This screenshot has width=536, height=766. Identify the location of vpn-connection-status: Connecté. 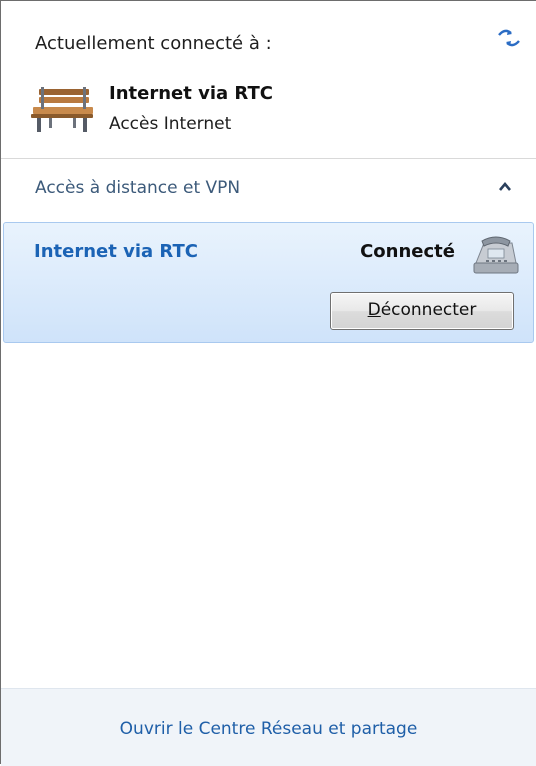
(407, 251).